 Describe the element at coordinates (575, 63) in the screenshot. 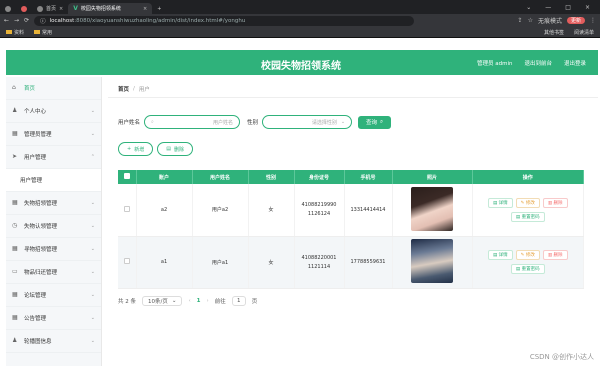

I see `logout-link: 退出登录` at that location.